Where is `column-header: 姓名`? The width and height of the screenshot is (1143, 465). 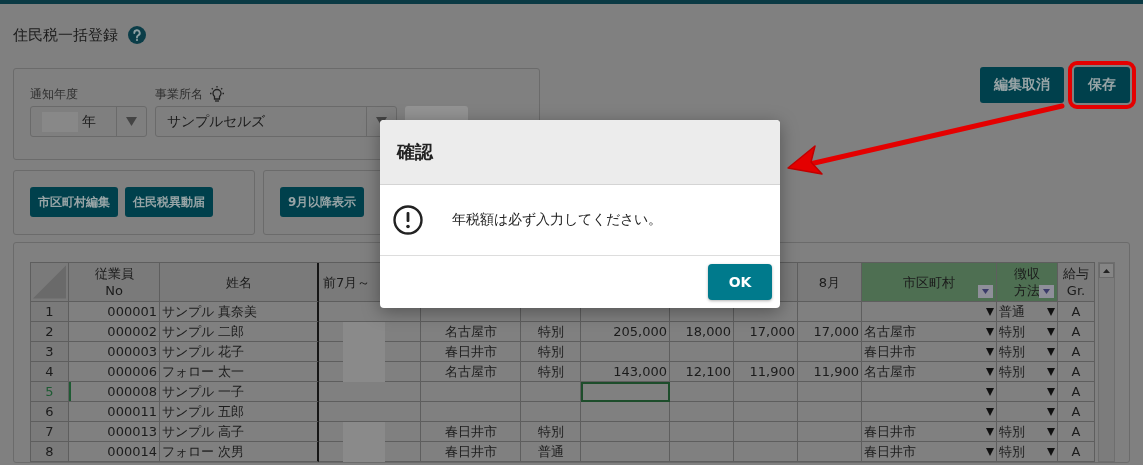 column-header: 姓名 is located at coordinates (239, 282).